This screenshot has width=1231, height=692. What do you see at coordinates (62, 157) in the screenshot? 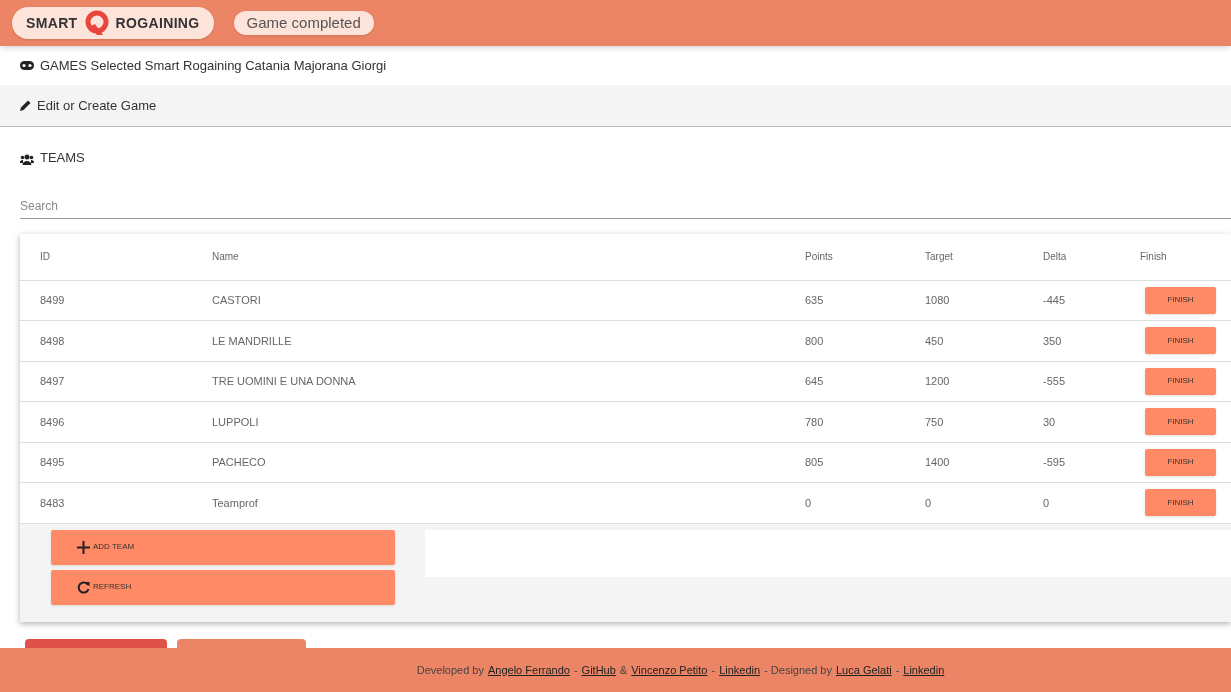
I see `teams-title: TEAMS` at bounding box center [62, 157].